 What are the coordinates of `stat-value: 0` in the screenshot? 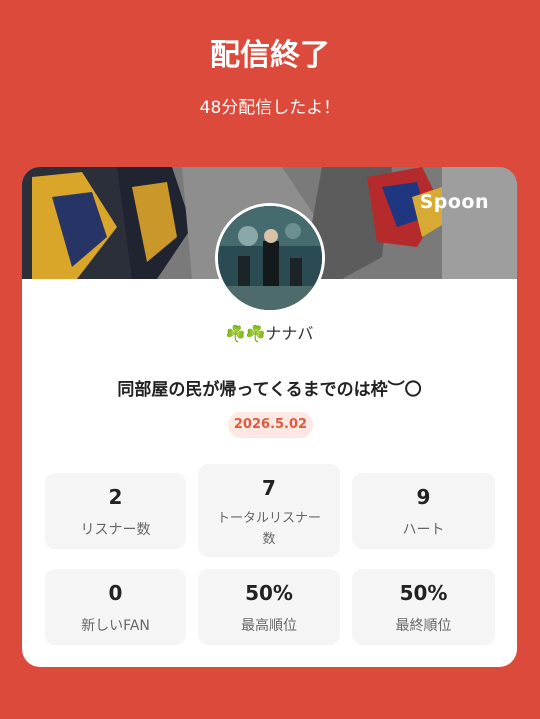 It's located at (115, 593).